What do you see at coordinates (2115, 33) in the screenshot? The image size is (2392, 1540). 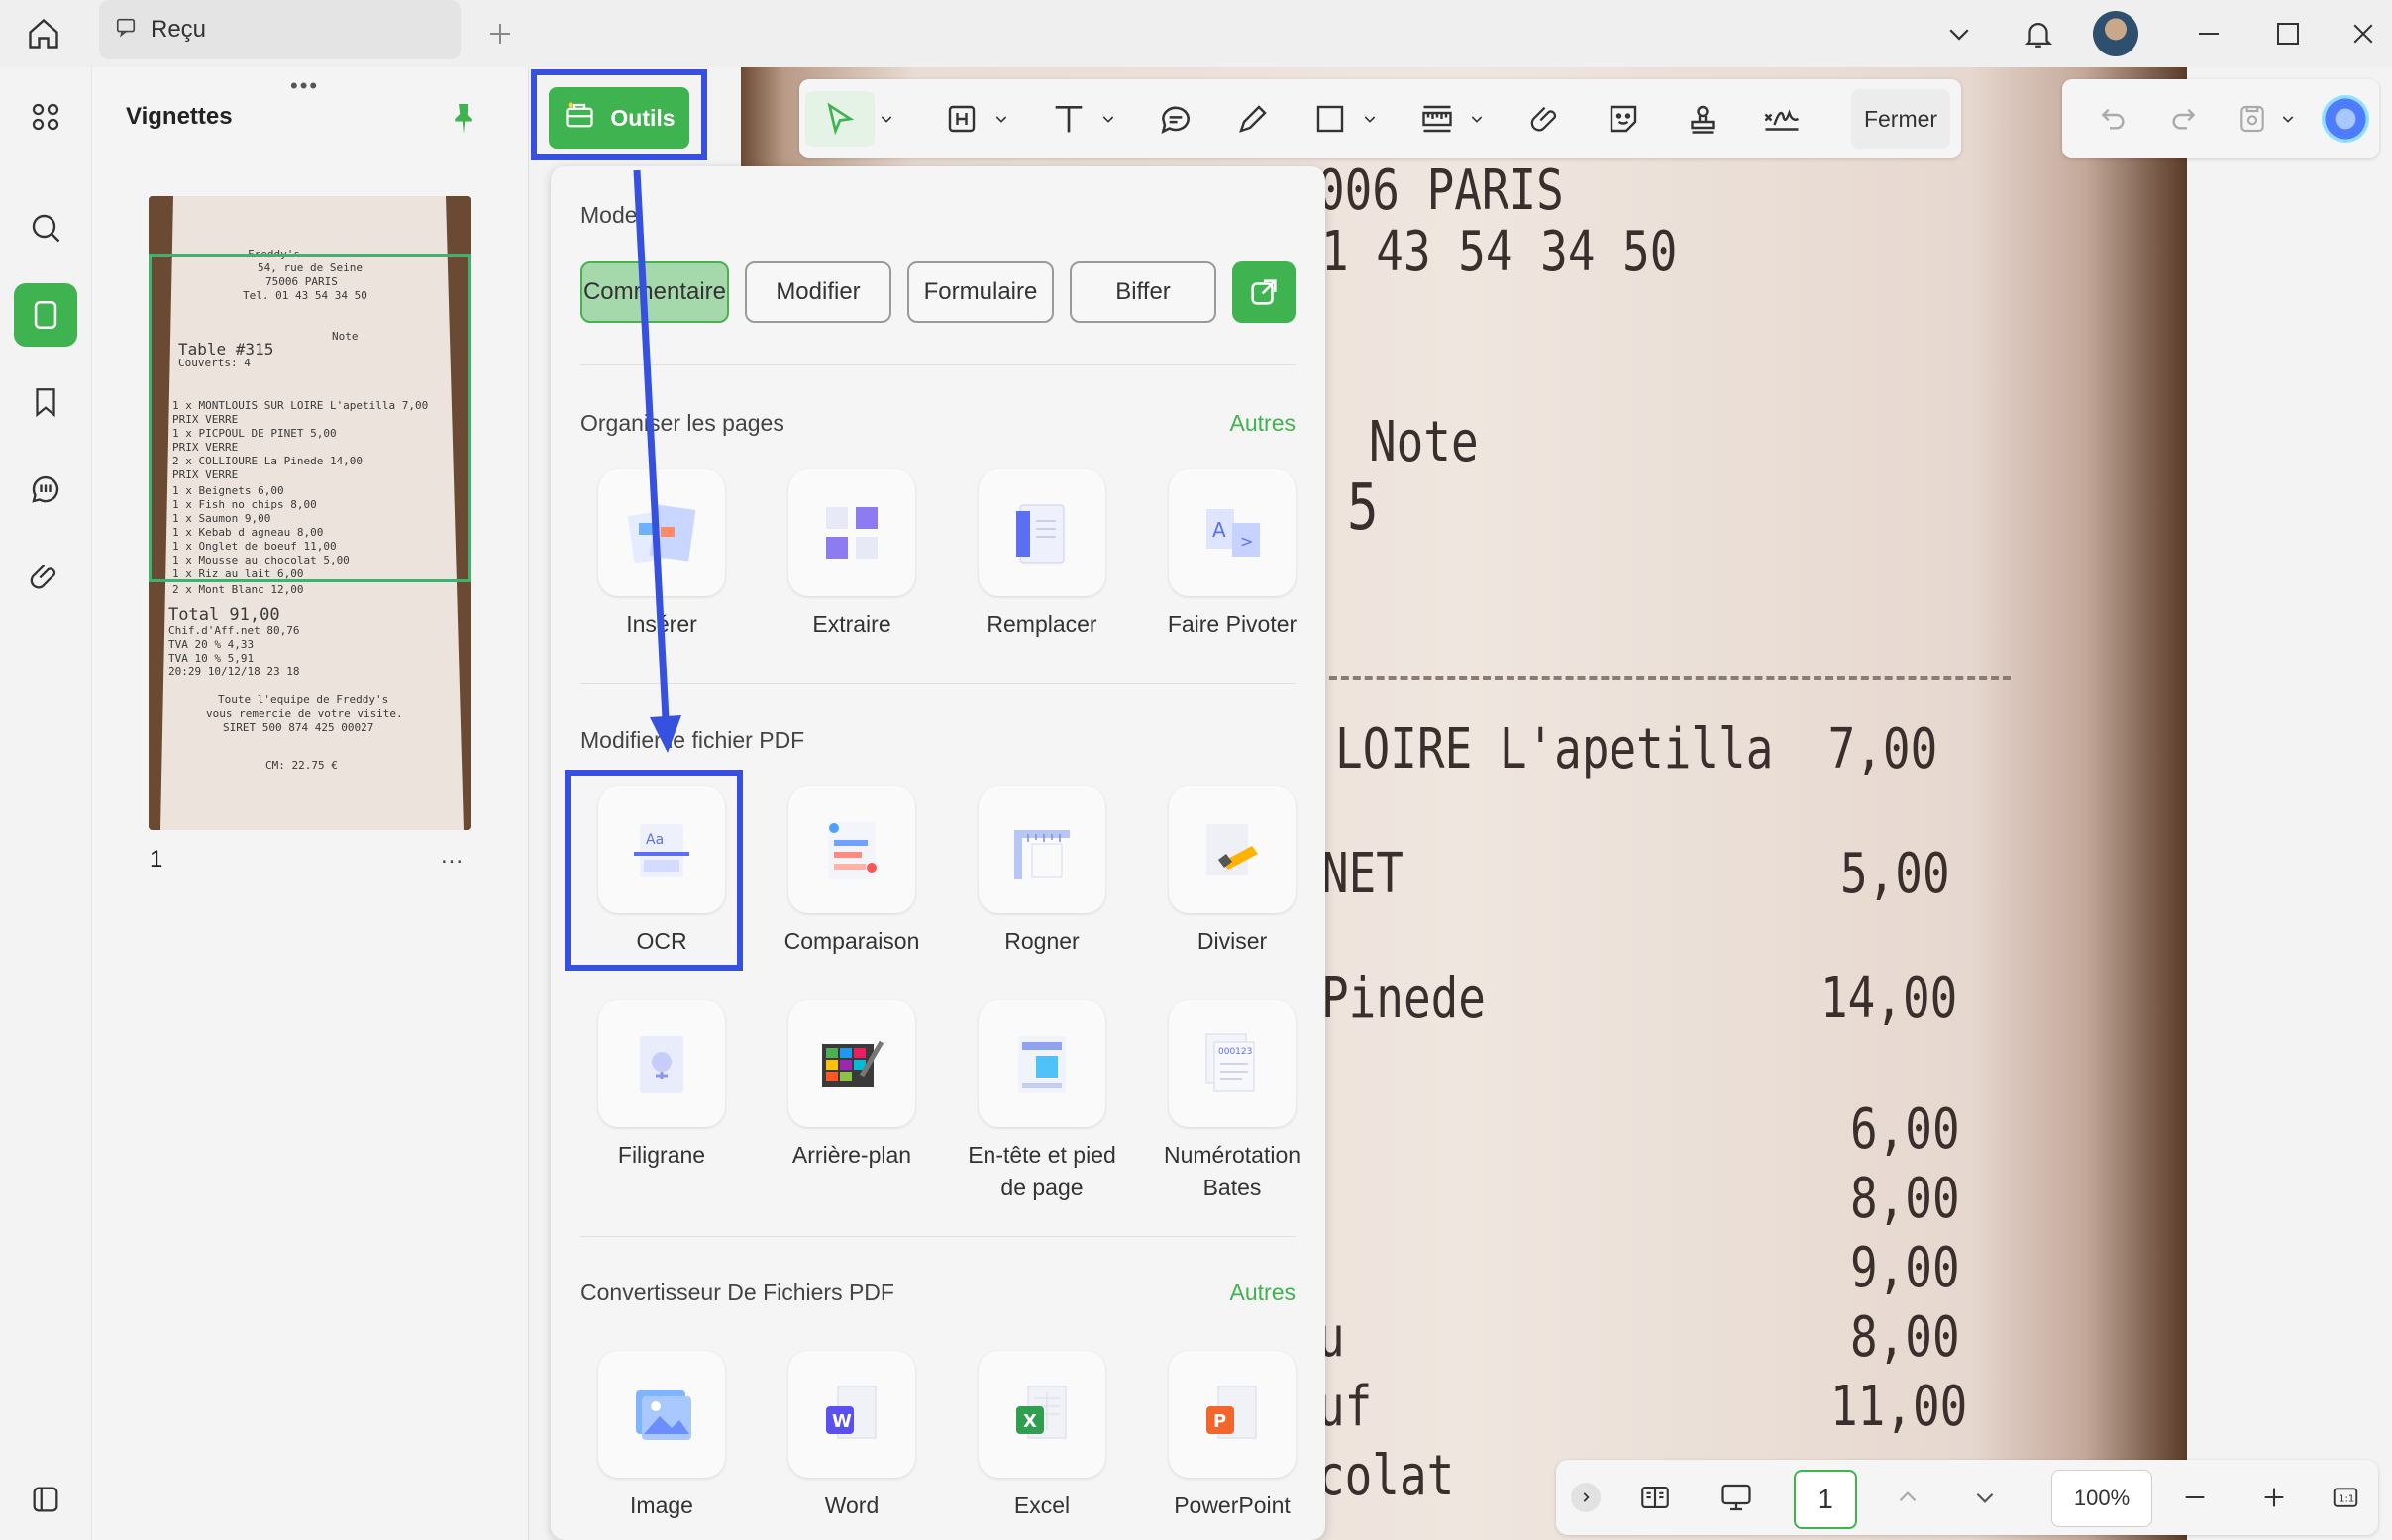 I see `avatar` at bounding box center [2115, 33].